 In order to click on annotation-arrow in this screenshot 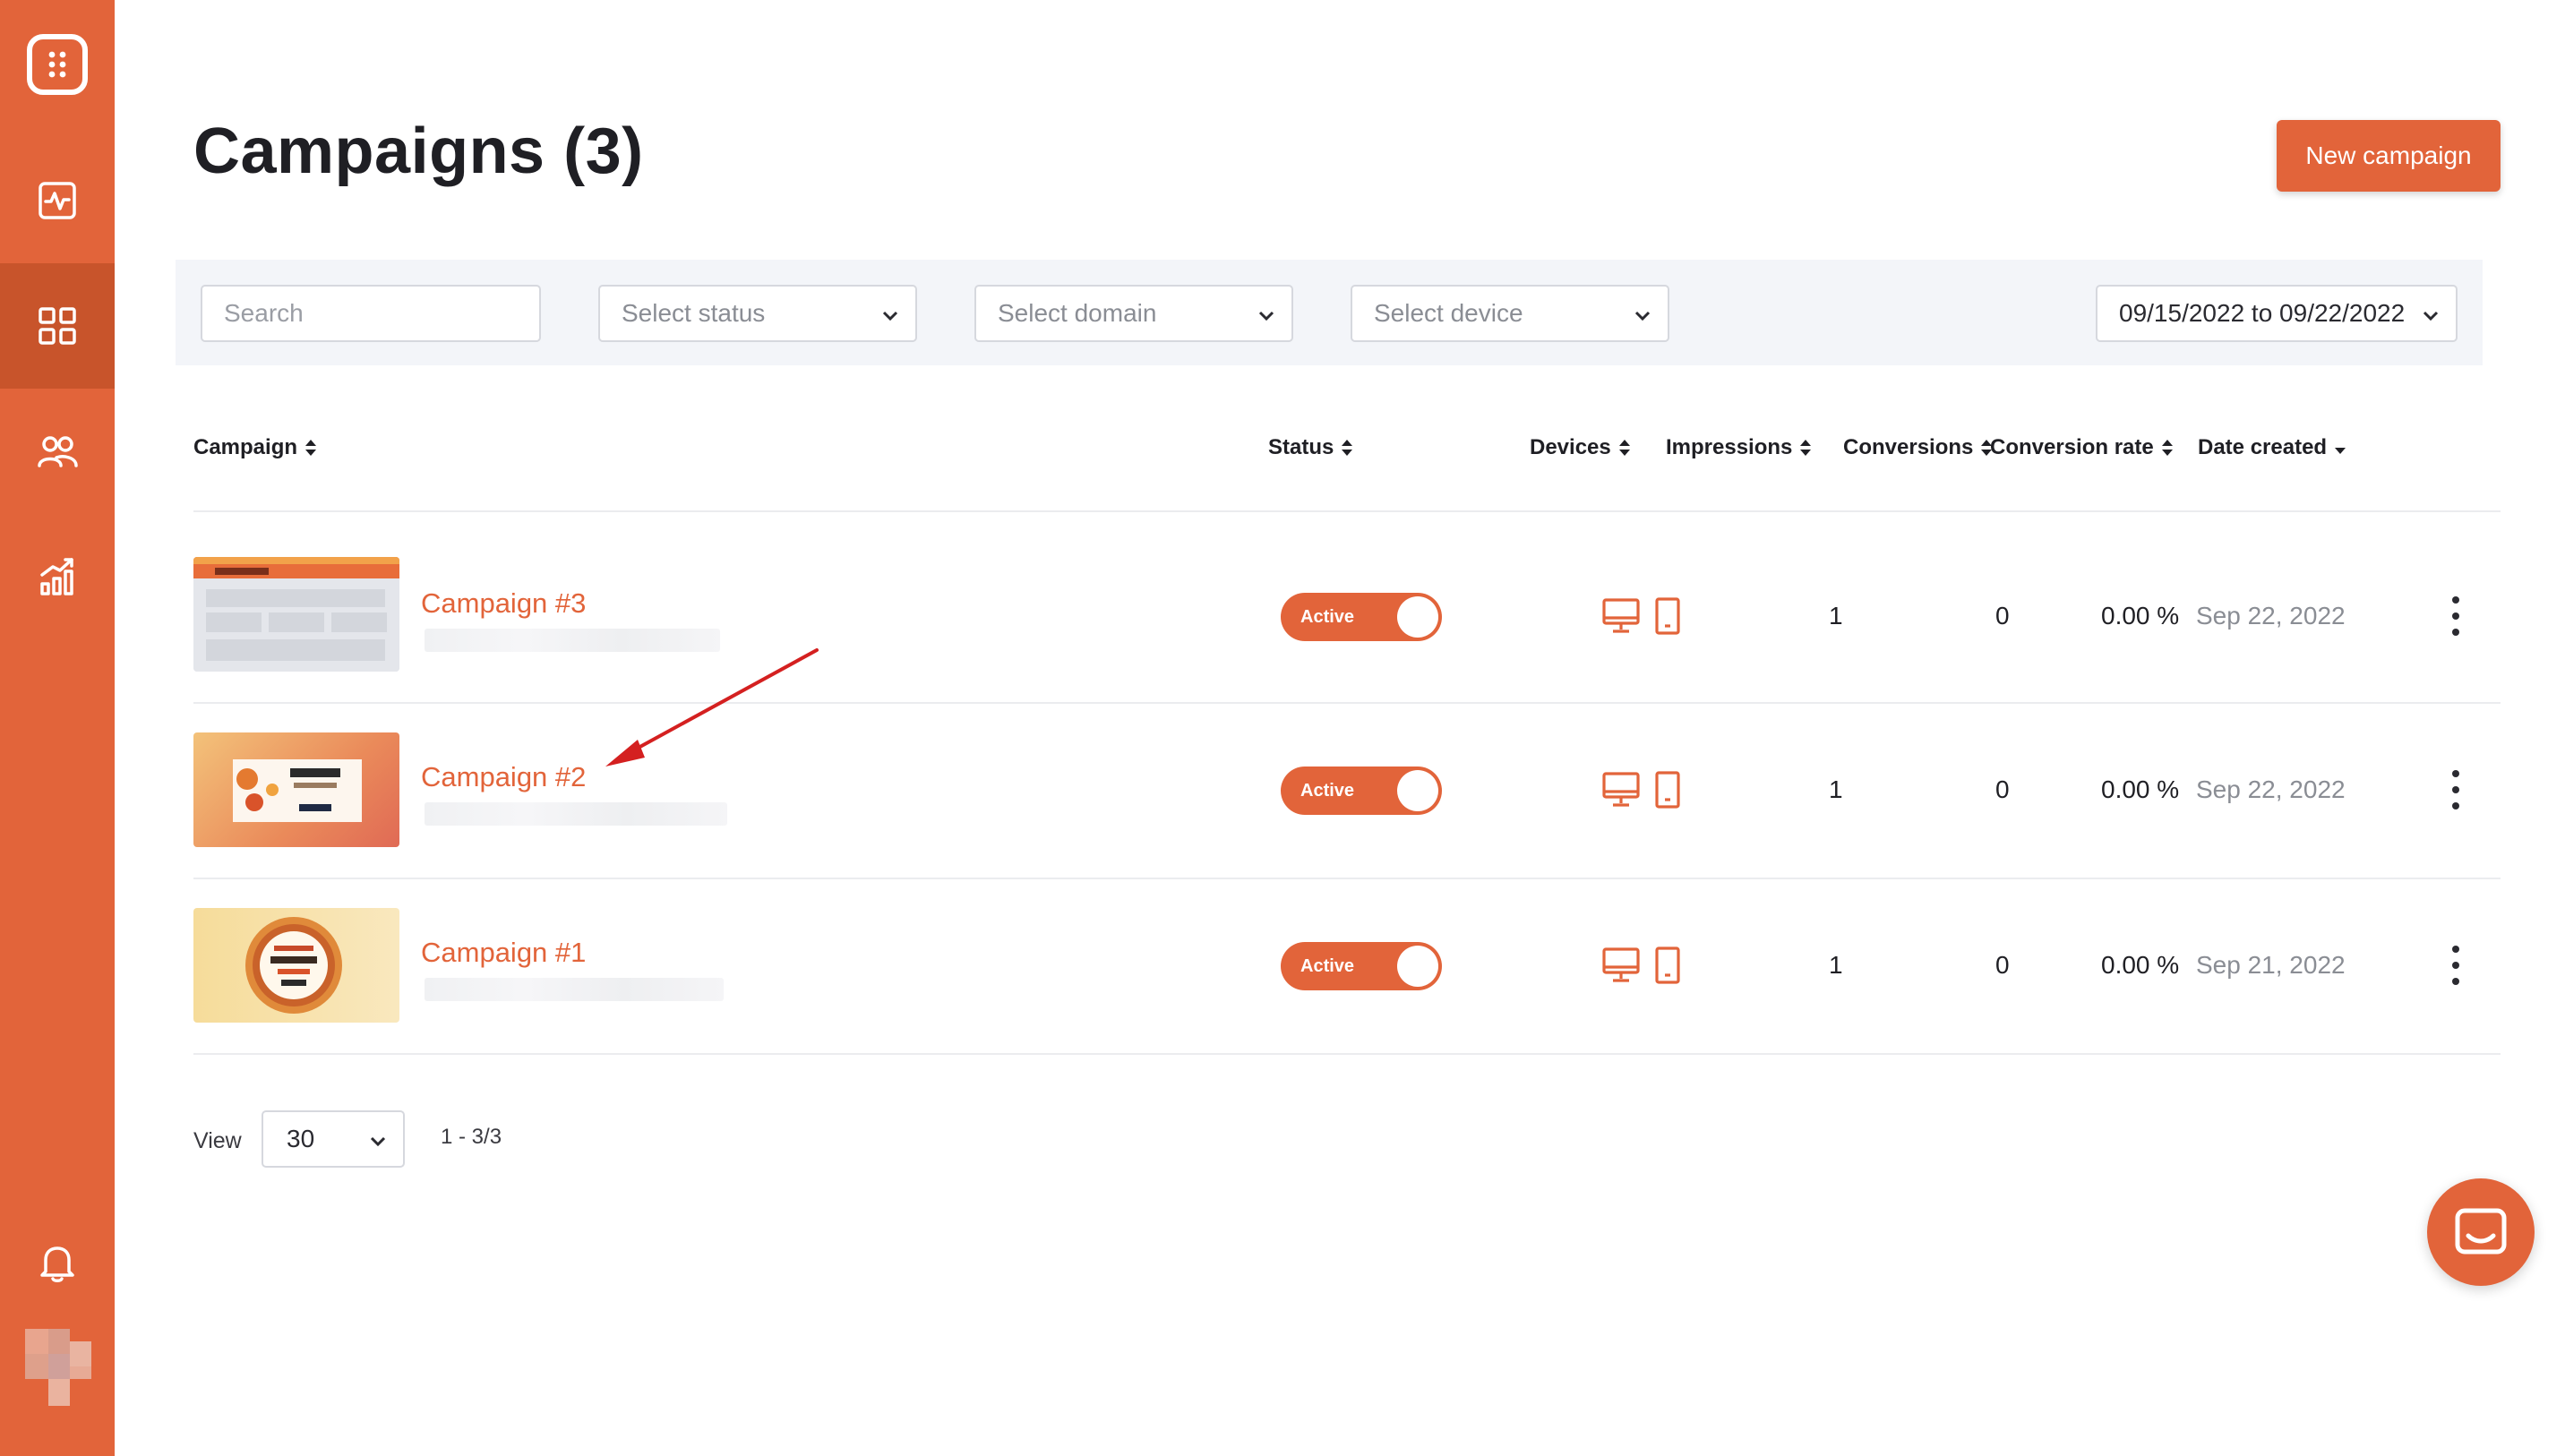, I will do `click(712, 707)`.